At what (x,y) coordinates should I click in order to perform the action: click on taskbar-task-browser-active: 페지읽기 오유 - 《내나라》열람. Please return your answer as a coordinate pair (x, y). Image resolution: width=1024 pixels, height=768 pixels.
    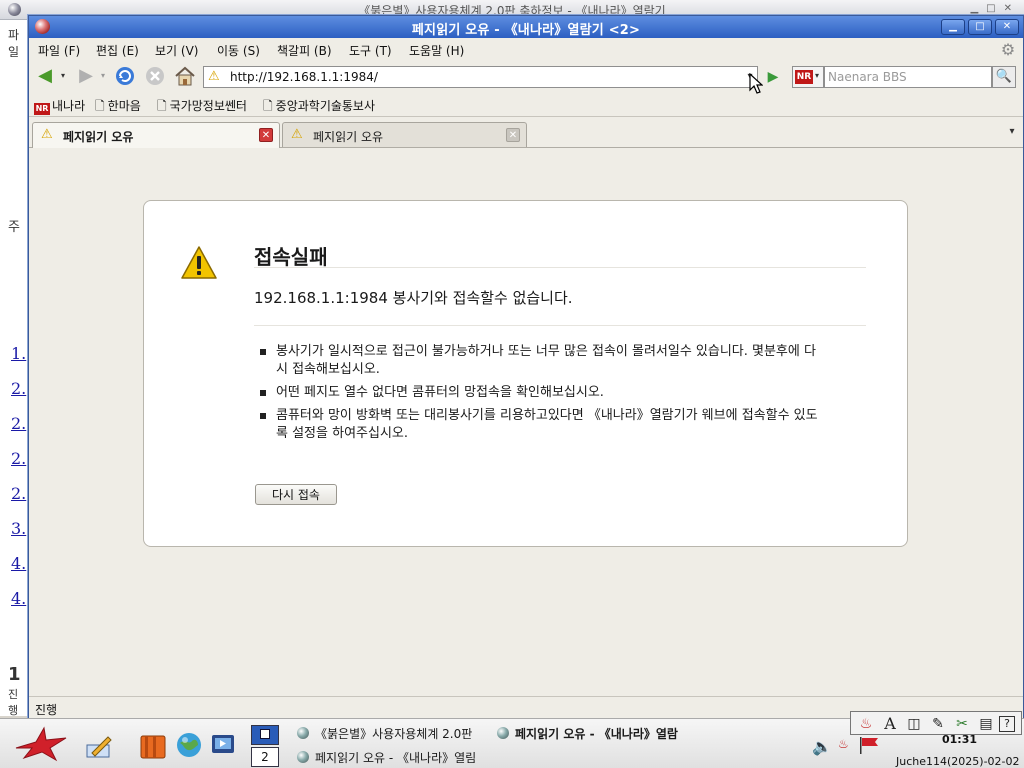
    Looking at the image, I should click on (592, 735).